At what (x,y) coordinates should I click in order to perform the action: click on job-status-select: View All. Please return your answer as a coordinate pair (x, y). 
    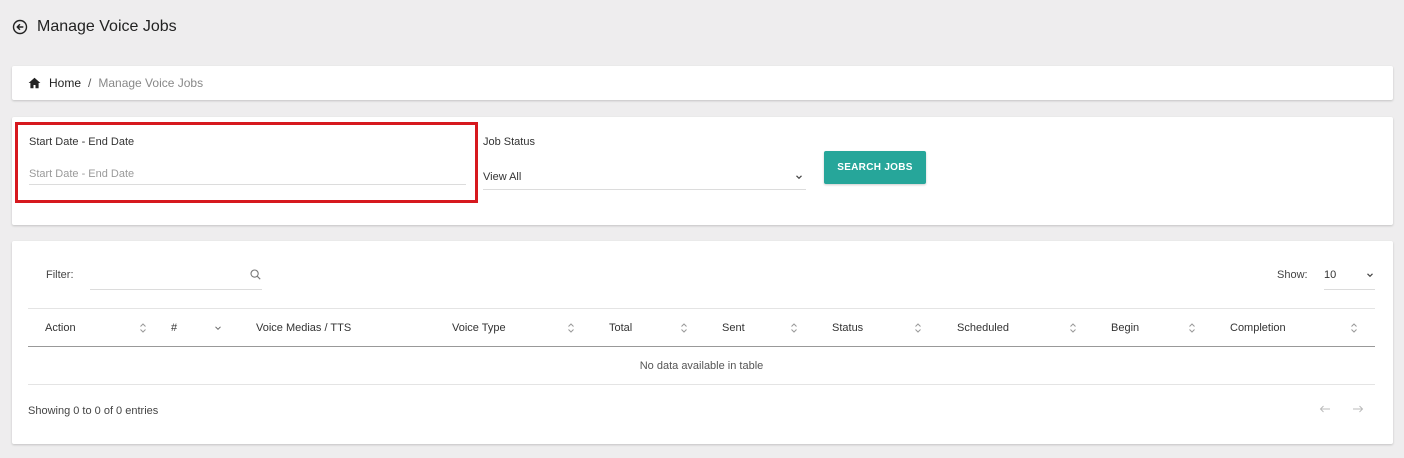
    Looking at the image, I should click on (644, 177).